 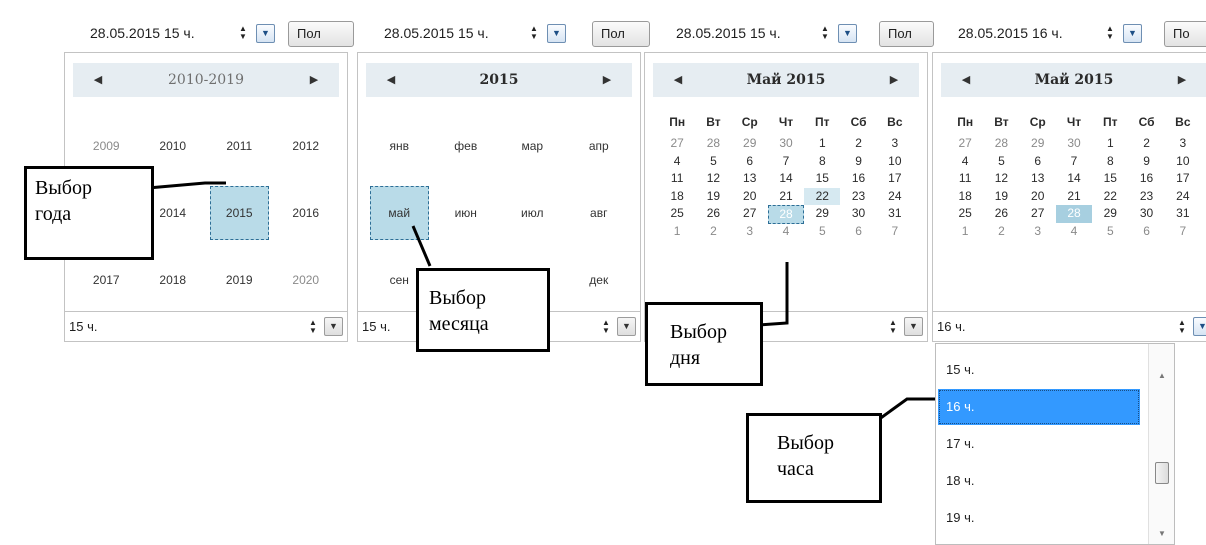 What do you see at coordinates (906, 34) in the screenshot?
I see `ok-button: Пол` at bounding box center [906, 34].